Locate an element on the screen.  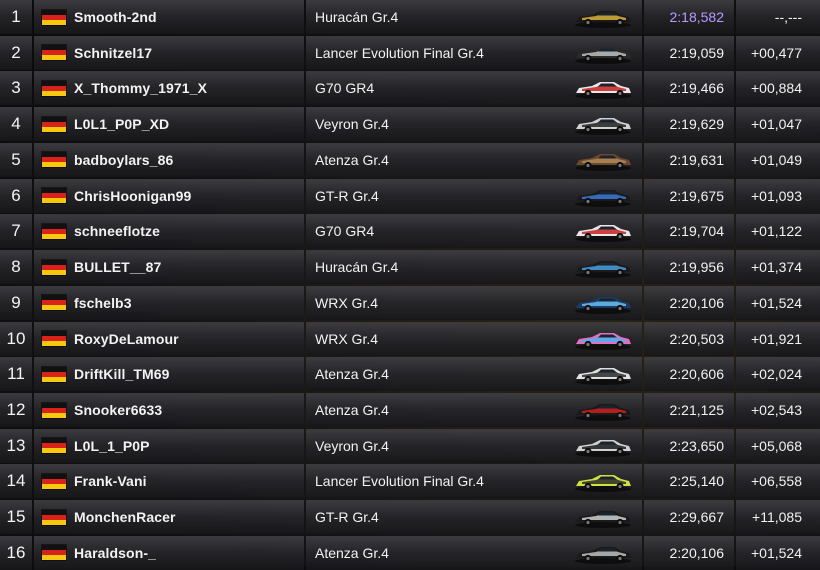
lap-time-cell: 2:19,059 is located at coordinates (689, 52).